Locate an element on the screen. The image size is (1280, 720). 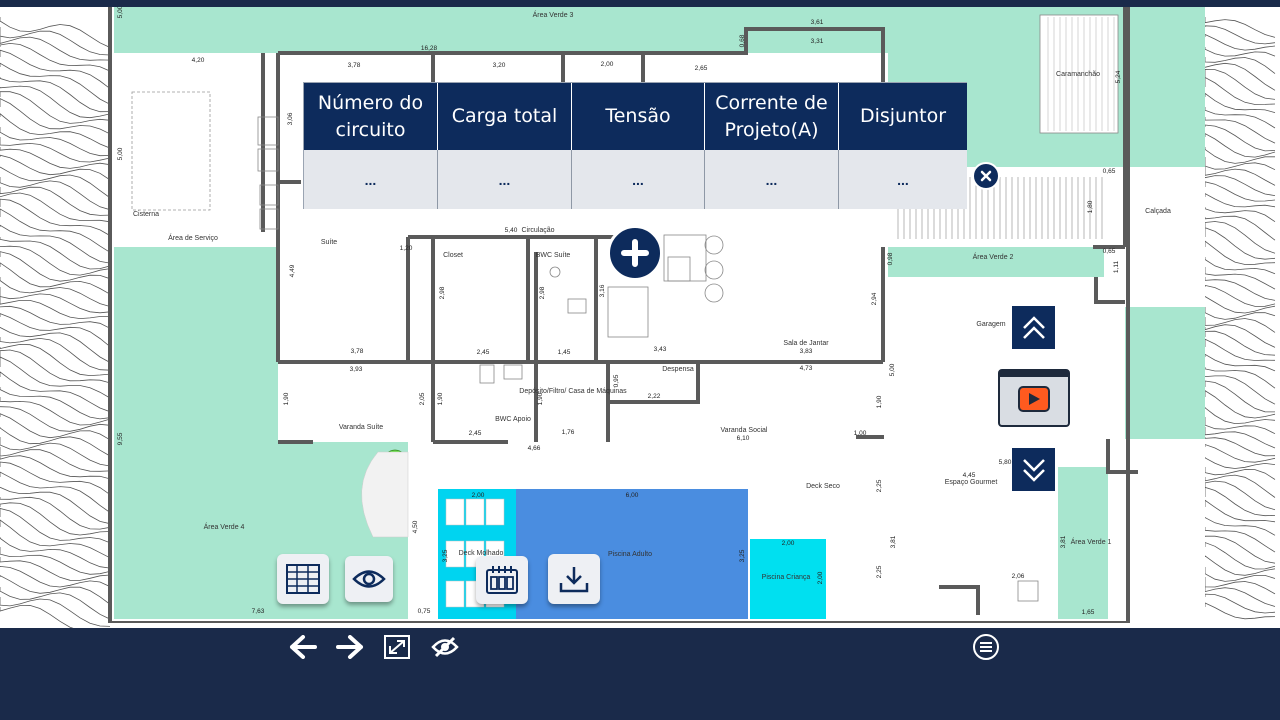
download-icon is located at coordinates (574, 580).